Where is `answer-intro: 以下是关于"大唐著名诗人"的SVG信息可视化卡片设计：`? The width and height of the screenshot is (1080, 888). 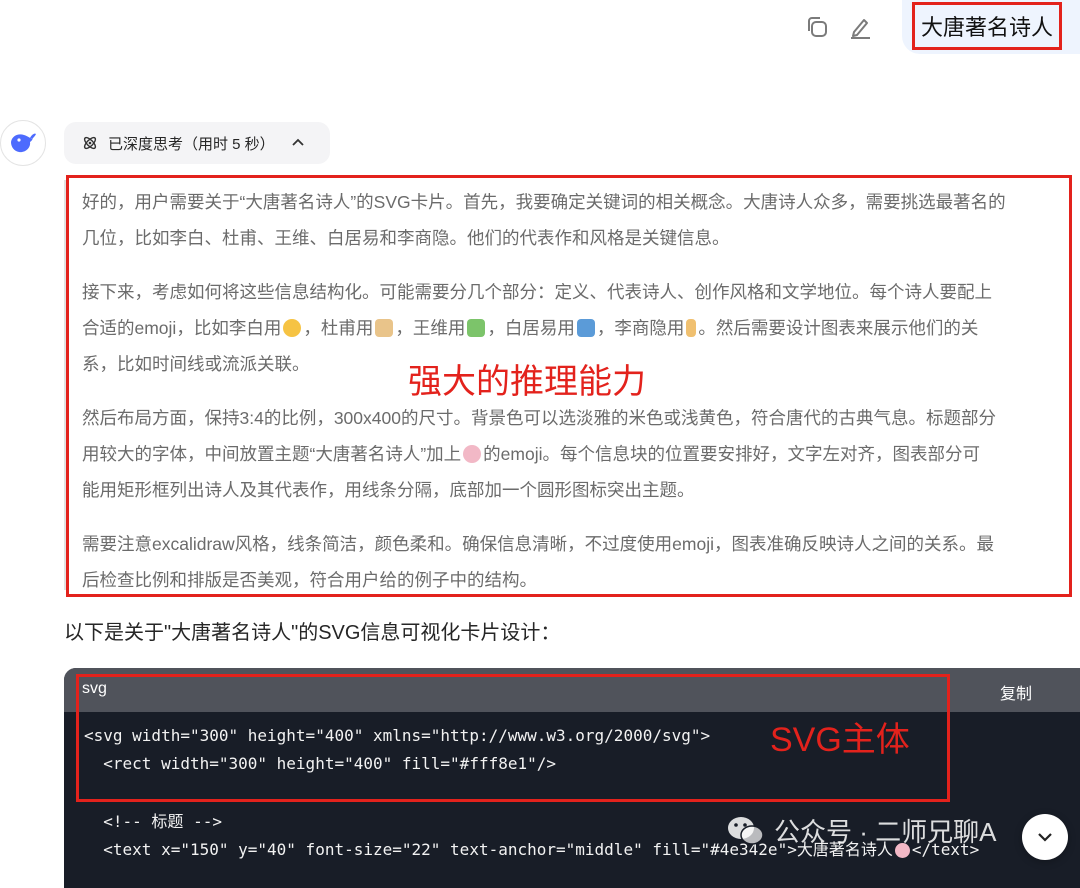
answer-intro: 以下是关于"大唐著名诗人"的SVG信息可视化卡片设计： is located at coordinates (312, 633).